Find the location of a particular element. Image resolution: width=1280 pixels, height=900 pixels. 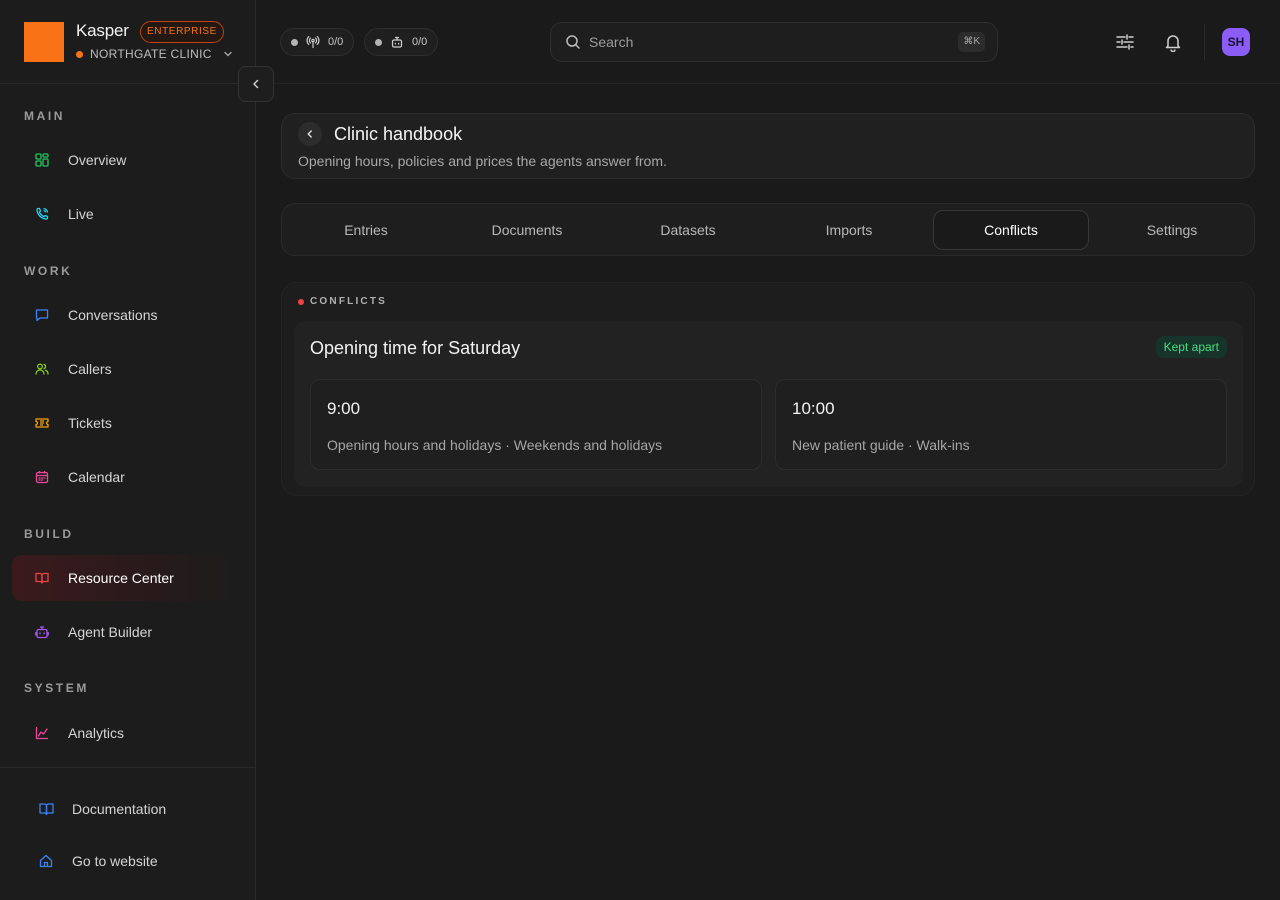

brand-header: Kasper ENTERPRISE NORTHGATE CLINIC is located at coordinates (128, 42).